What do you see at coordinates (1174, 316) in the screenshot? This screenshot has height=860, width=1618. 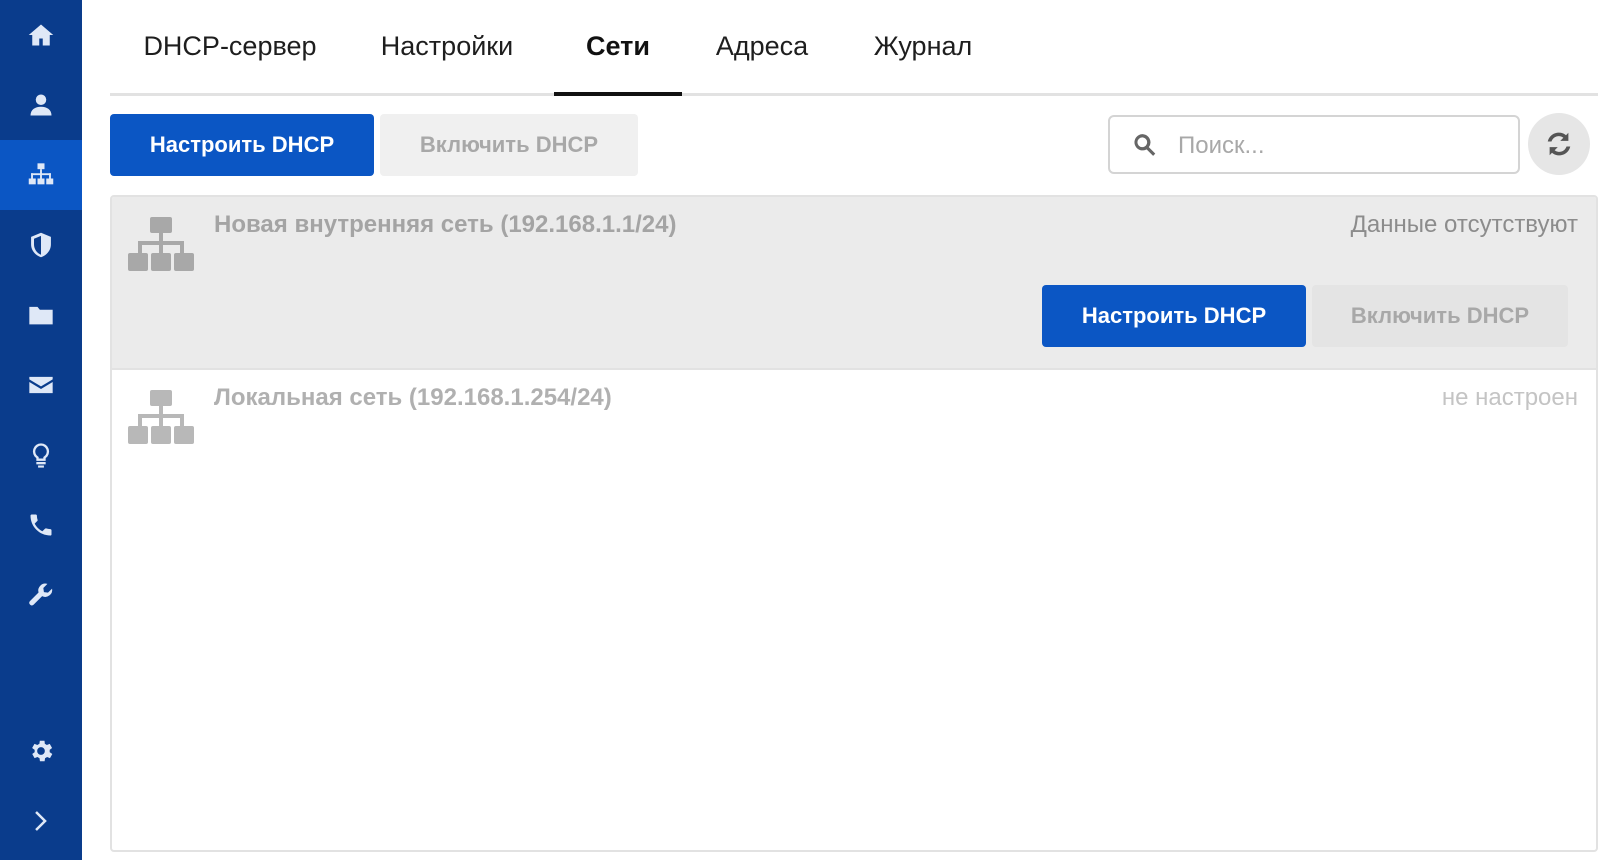 I see `row-configure-dhcp-button: Настроить DHCP` at bounding box center [1174, 316].